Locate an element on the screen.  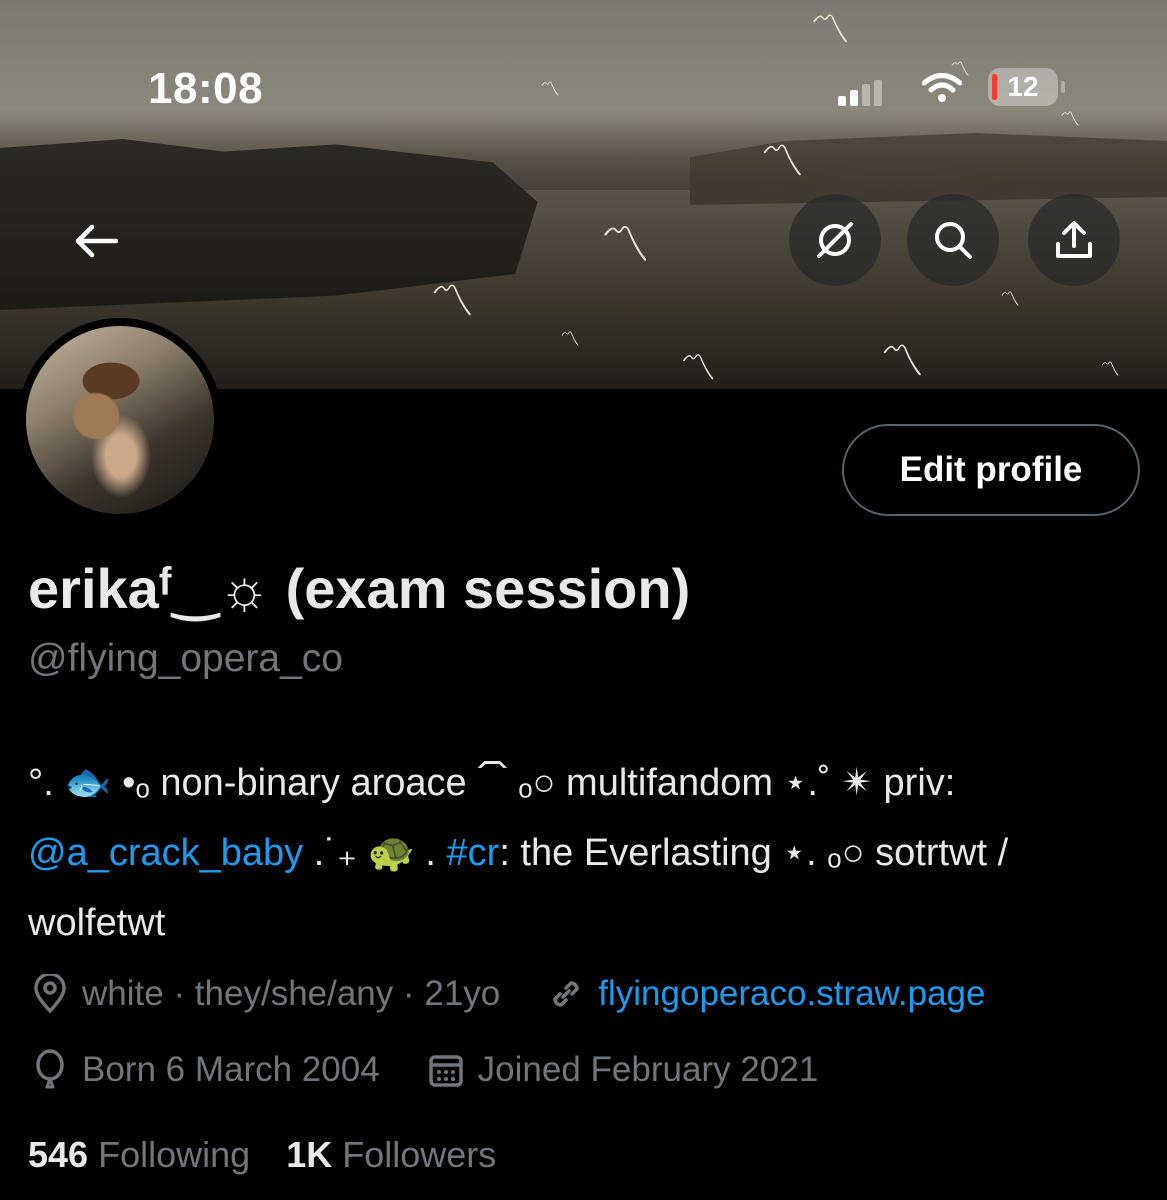
followers-link: 1K Followers is located at coordinates (391, 1154).